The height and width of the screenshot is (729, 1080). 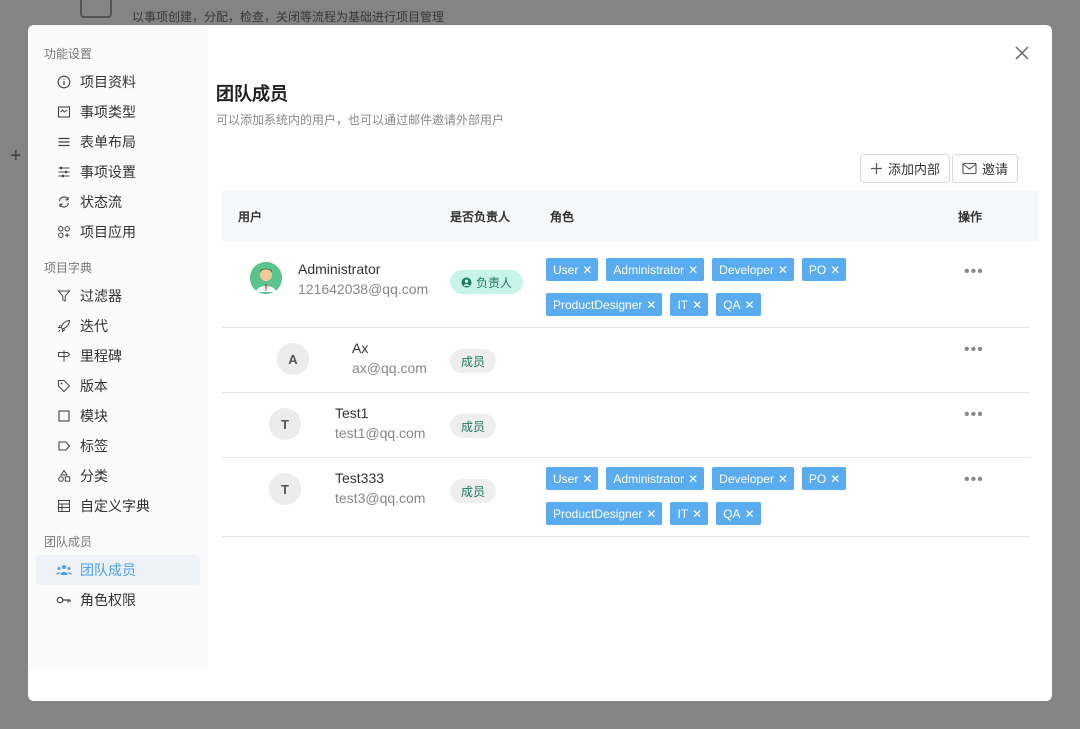 I want to click on role-tag-label: ProductDesigner, so click(x=598, y=304).